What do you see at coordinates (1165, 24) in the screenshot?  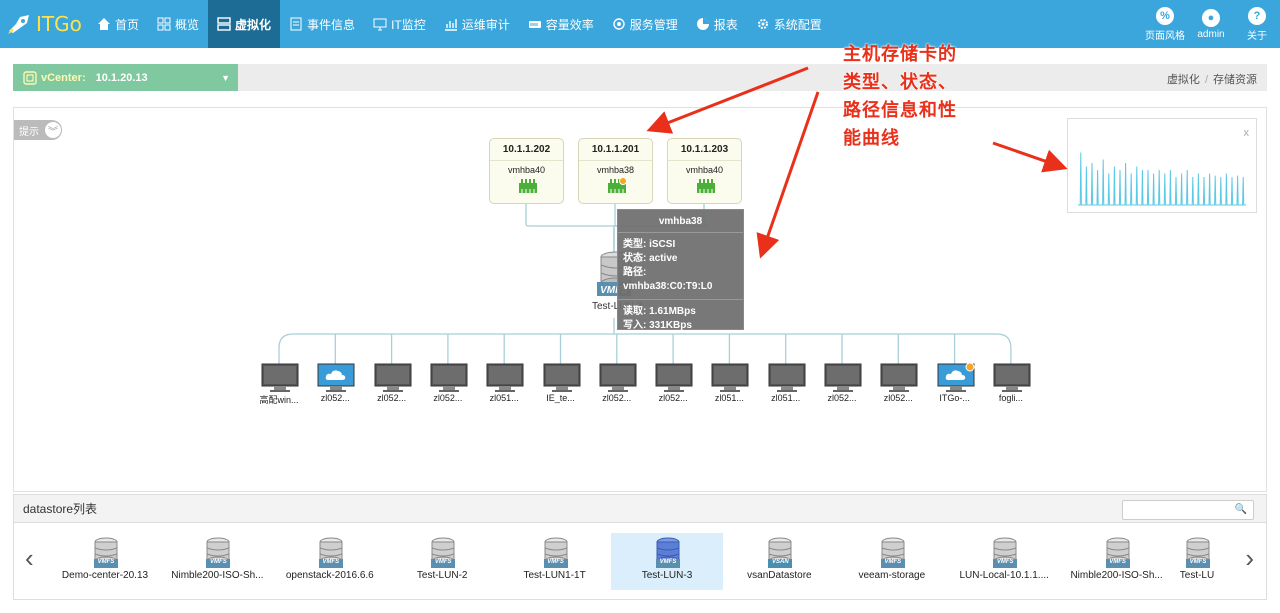 I see `user-nav-item-0: % 页面风格` at bounding box center [1165, 24].